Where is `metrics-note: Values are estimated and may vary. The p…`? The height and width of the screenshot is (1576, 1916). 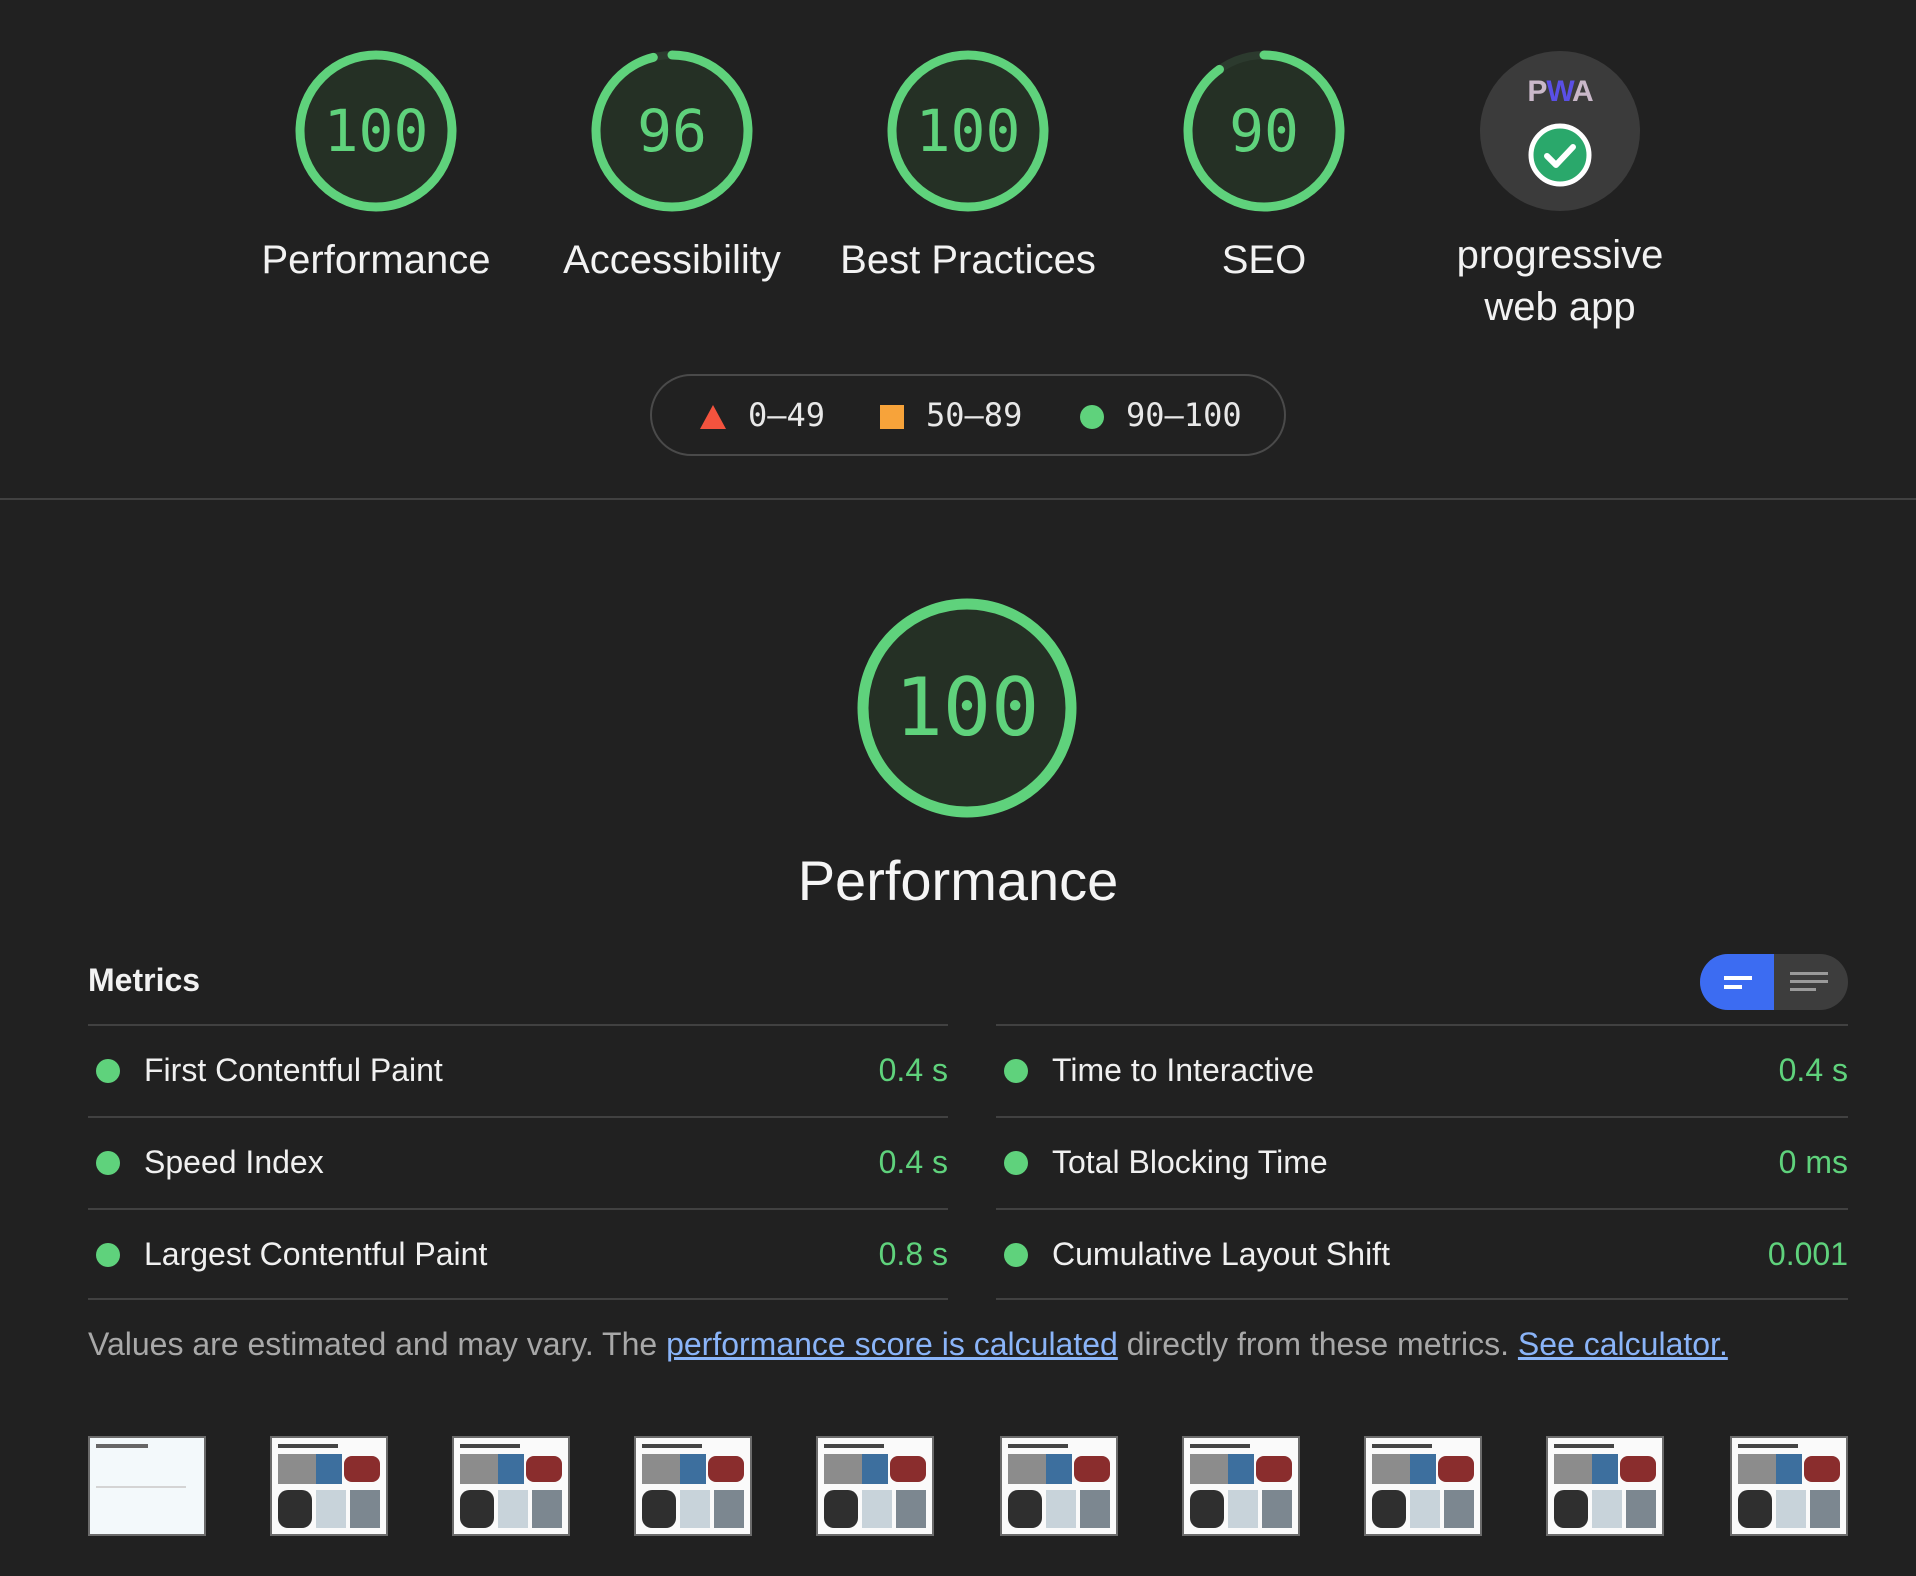 metrics-note: Values are estimated and may vary. The p… is located at coordinates (908, 1344).